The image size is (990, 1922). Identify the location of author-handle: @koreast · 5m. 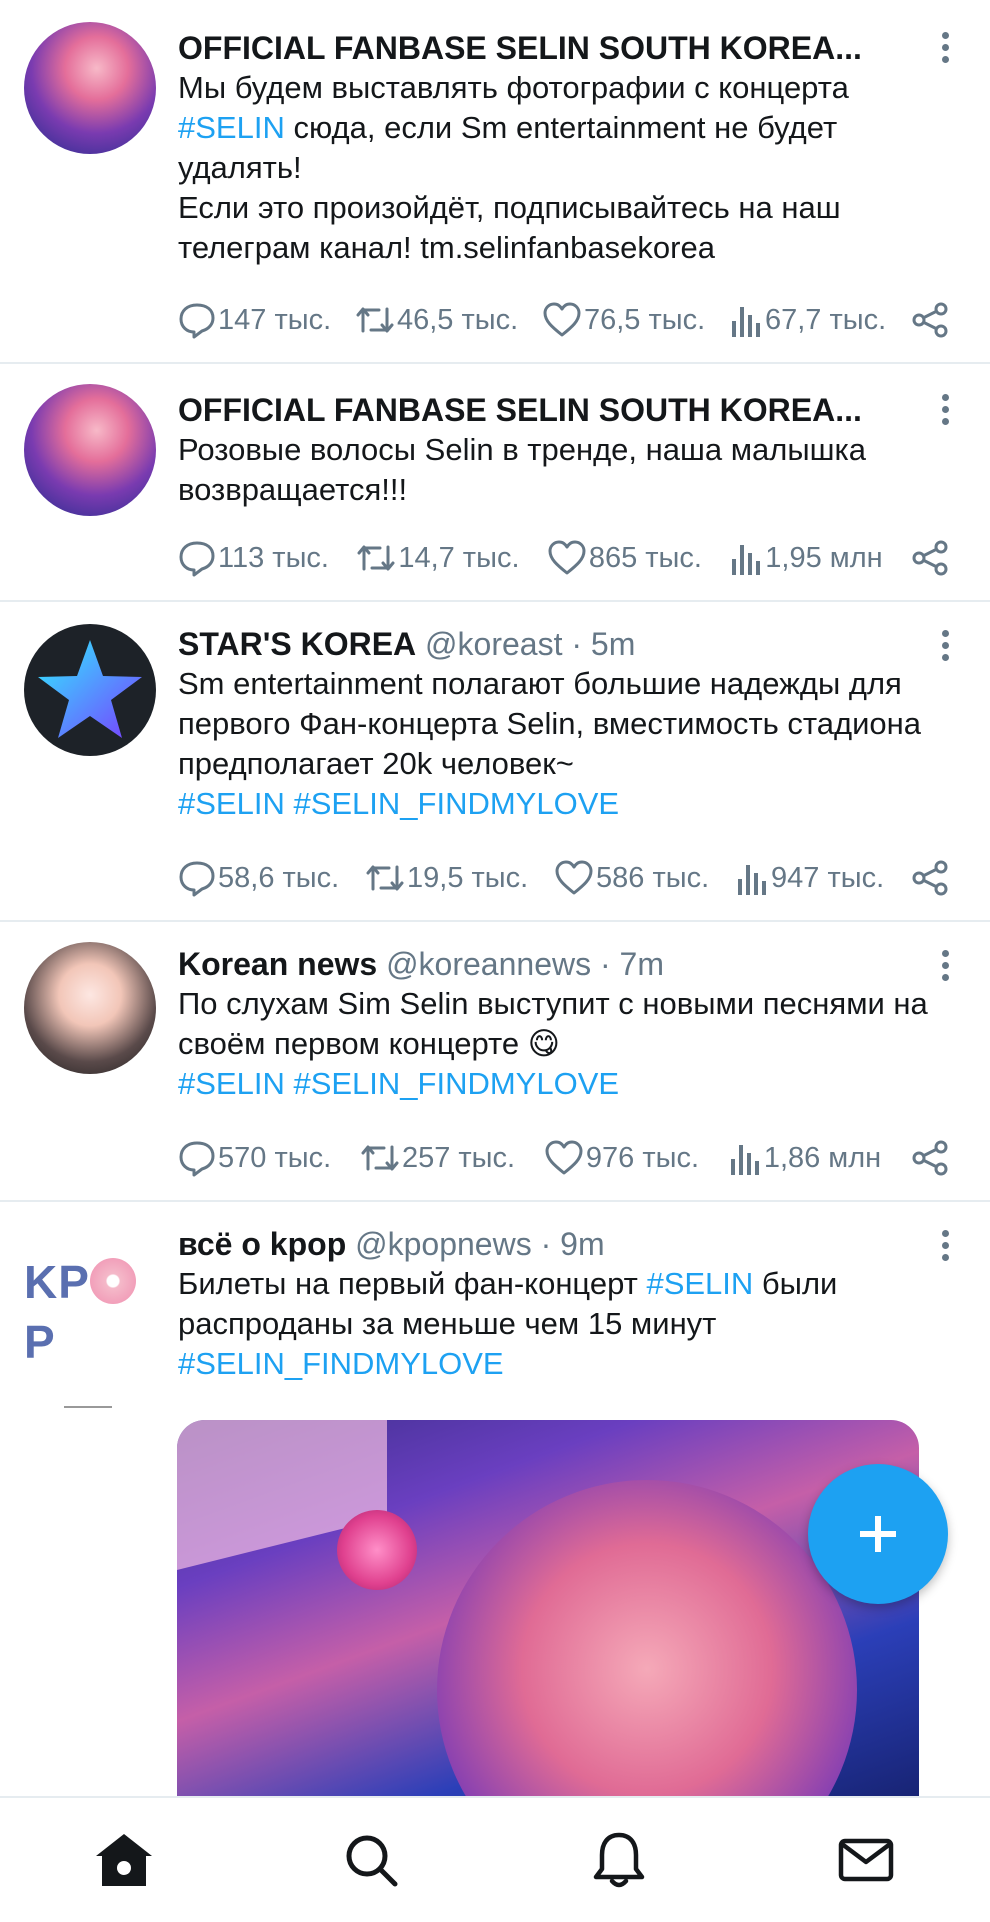
(530, 644).